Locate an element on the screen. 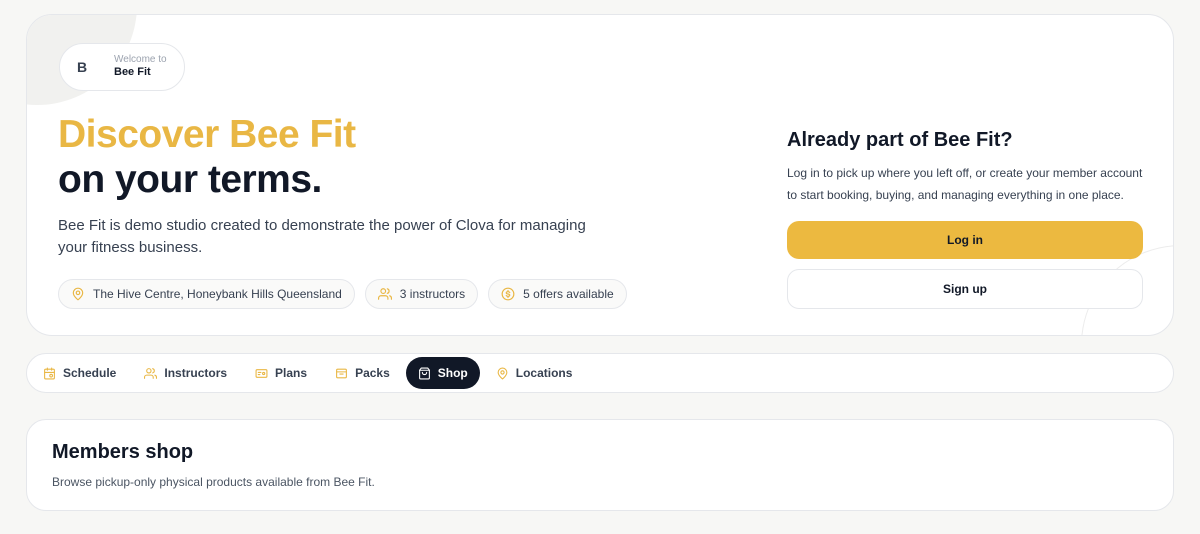 The image size is (1200, 534). package-icon is located at coordinates (341, 373).